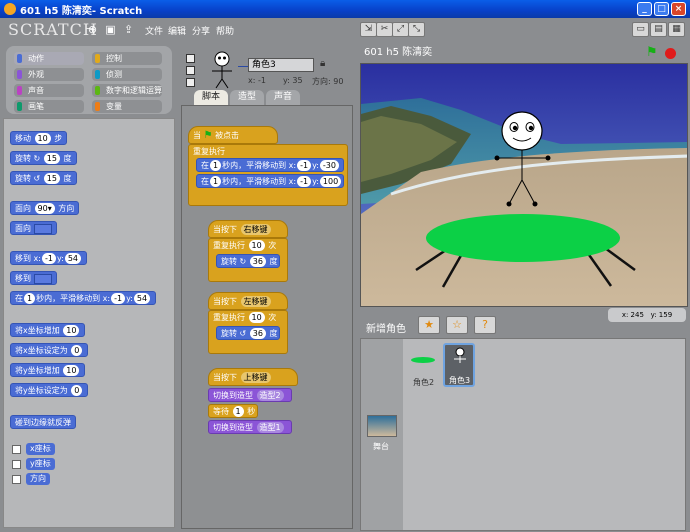  I want to click on wait-block: 等待 1 秒, so click(233, 411).